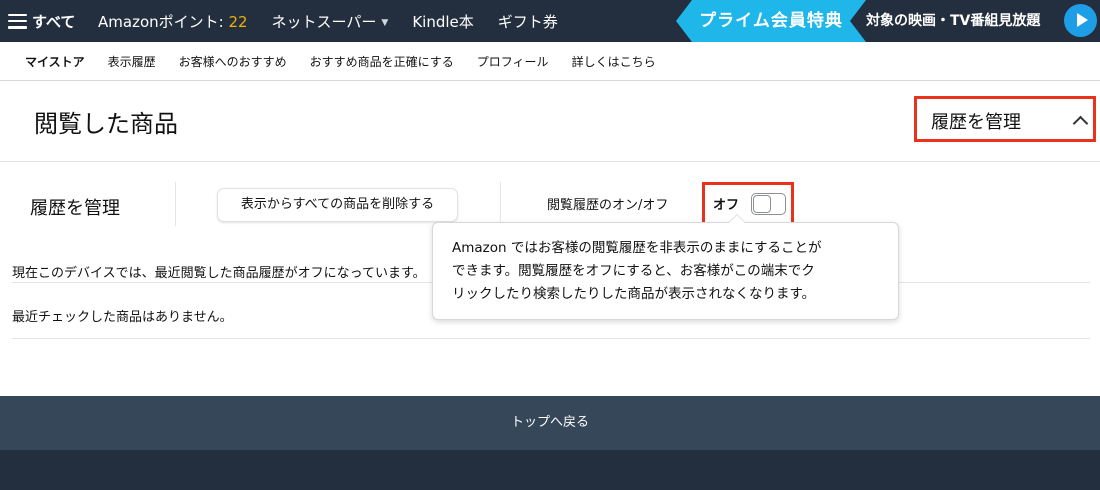  I want to click on subnav-my-store: マイストア, so click(55, 61).